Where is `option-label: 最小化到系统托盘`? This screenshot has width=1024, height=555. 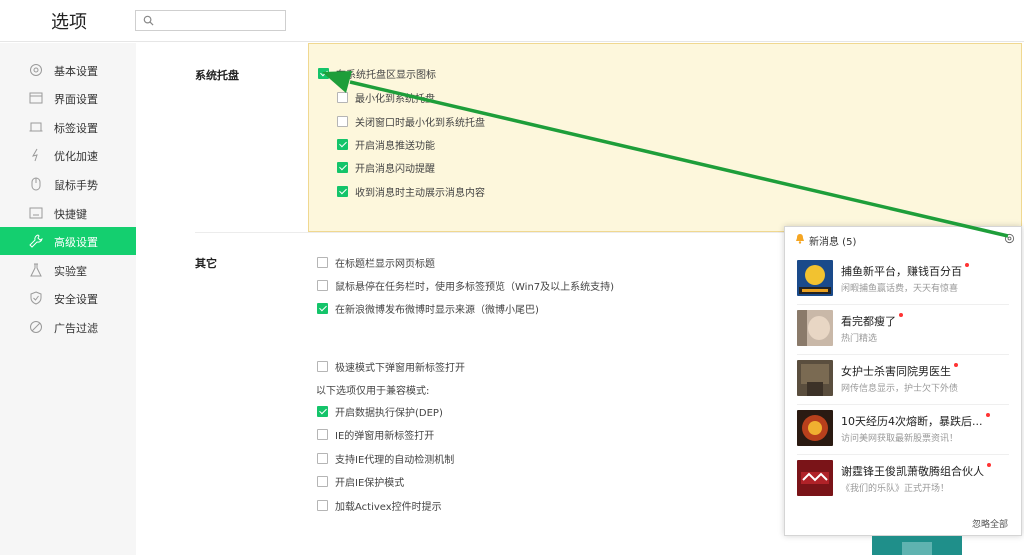
option-label: 最小化到系统托盘 is located at coordinates (395, 99).